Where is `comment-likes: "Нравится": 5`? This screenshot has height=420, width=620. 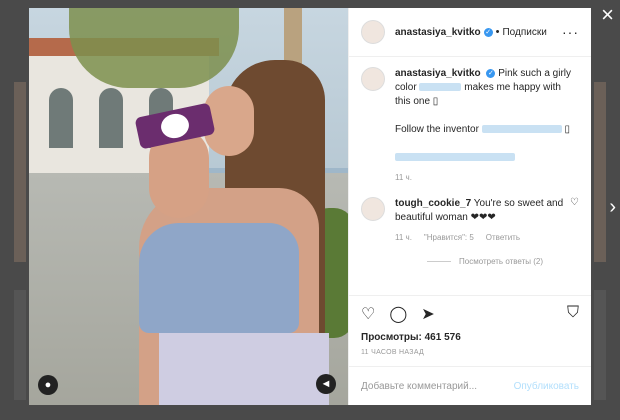
comment-likes: "Нравится": 5 is located at coordinates (449, 238).